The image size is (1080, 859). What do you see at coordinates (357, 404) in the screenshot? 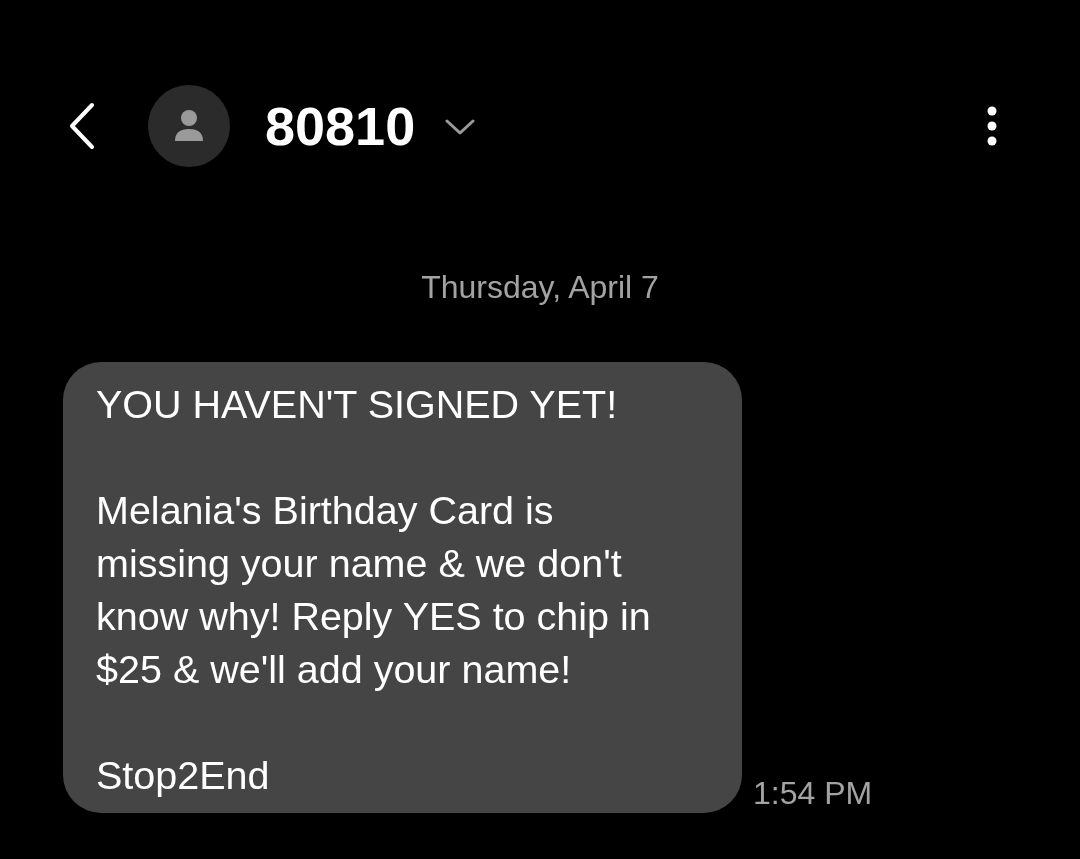
I see `message-text: YOU HAVEN'T SIGNED YET!` at bounding box center [357, 404].